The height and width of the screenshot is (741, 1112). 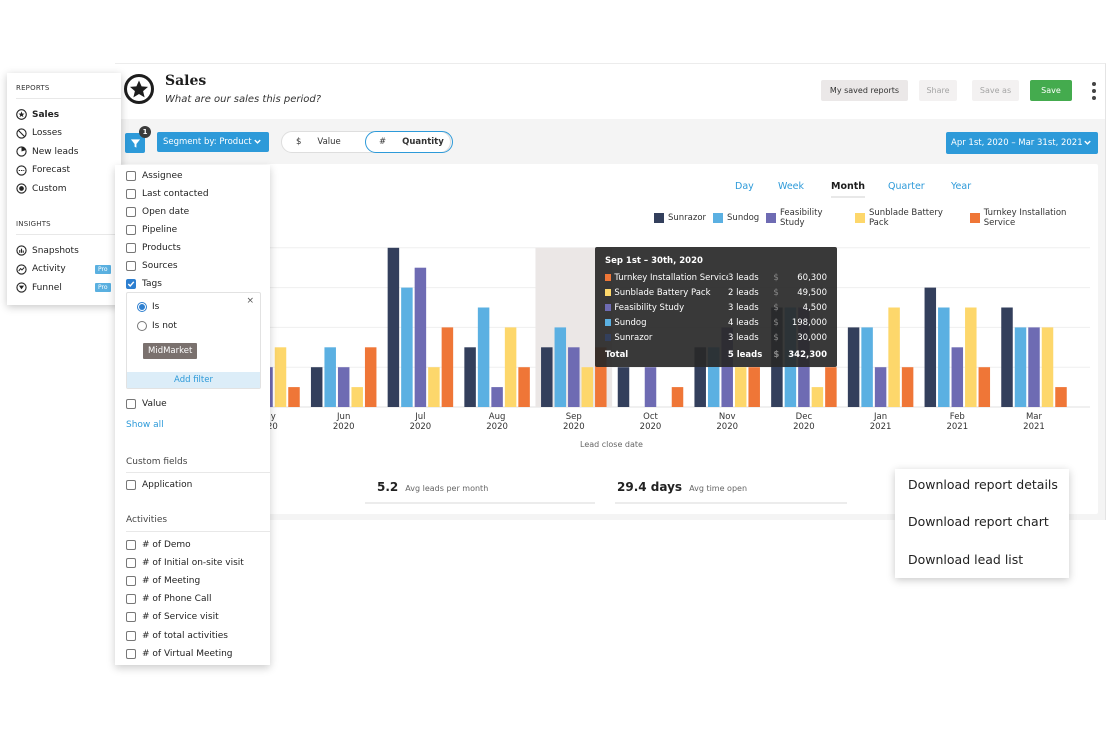 What do you see at coordinates (343, 387) in the screenshot?
I see `bar-feasibility-study-jun` at bounding box center [343, 387].